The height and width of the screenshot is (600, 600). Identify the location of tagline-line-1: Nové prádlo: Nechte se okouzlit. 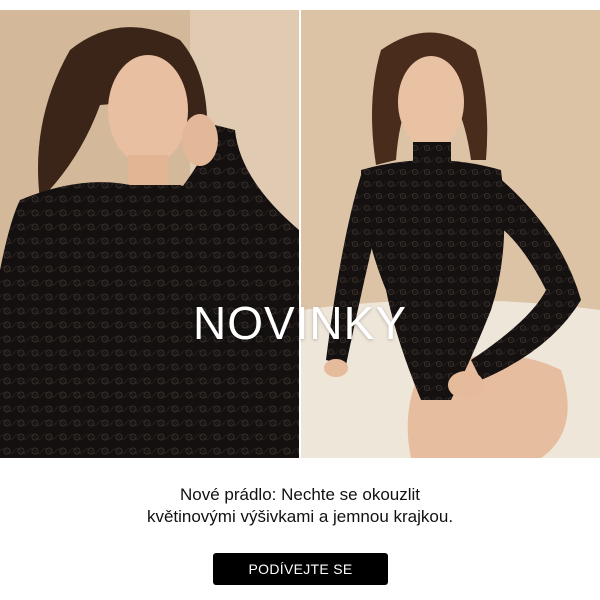
(300, 494).